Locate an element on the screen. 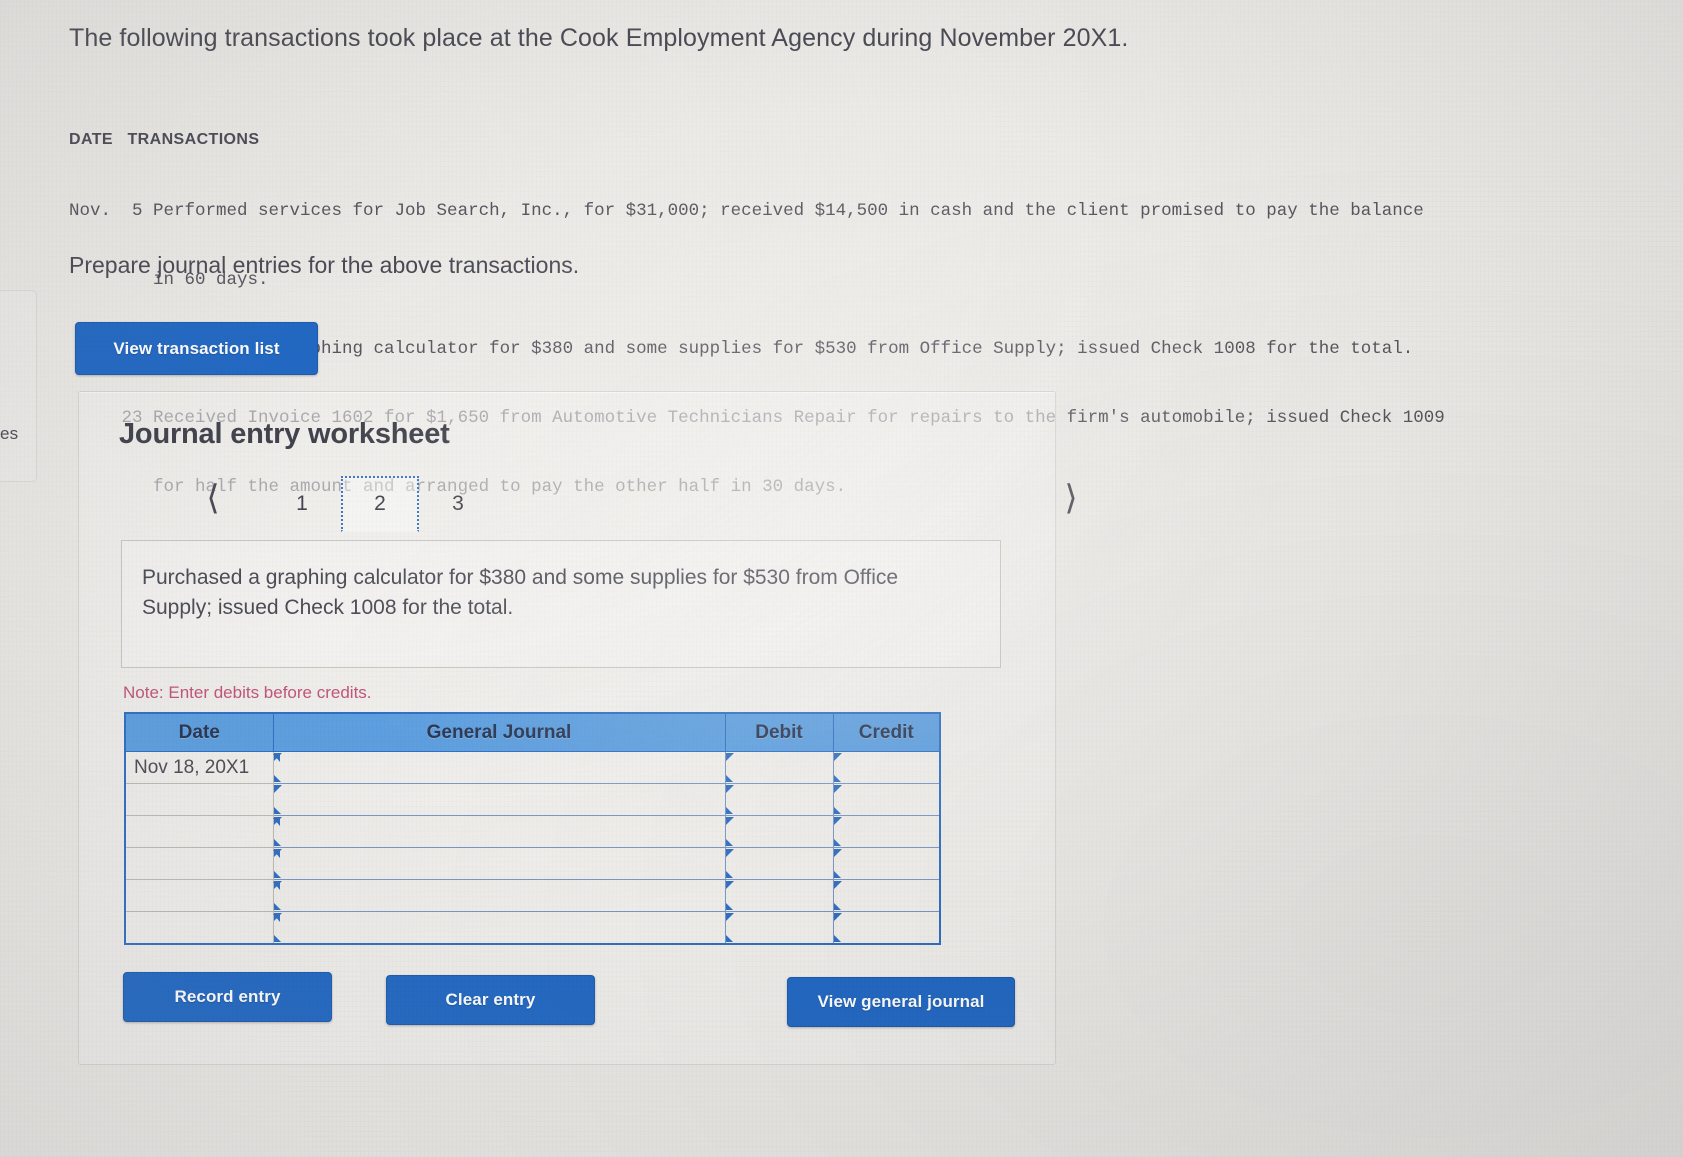 The image size is (1683, 1157). clear-entry-button: Clear entry is located at coordinates (490, 1000).